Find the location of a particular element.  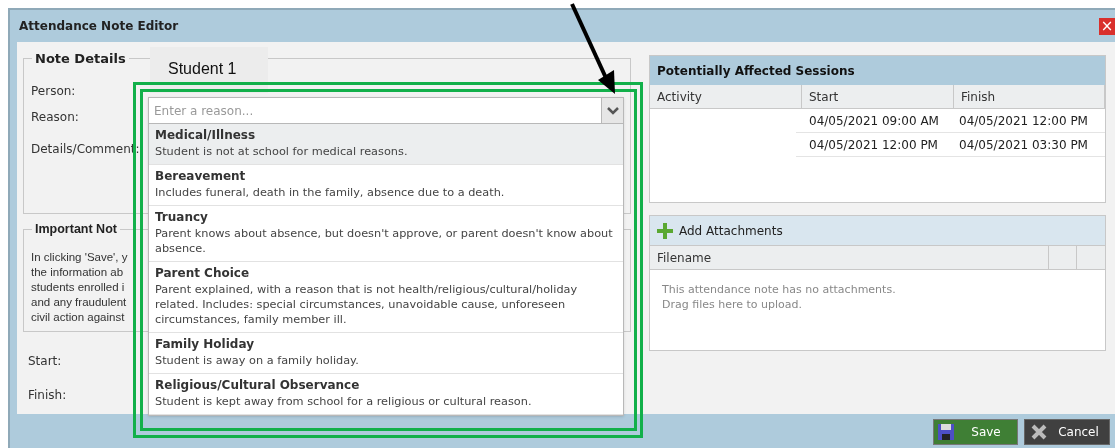

notice-text: In clicking 'Save', y is located at coordinates (79, 257).